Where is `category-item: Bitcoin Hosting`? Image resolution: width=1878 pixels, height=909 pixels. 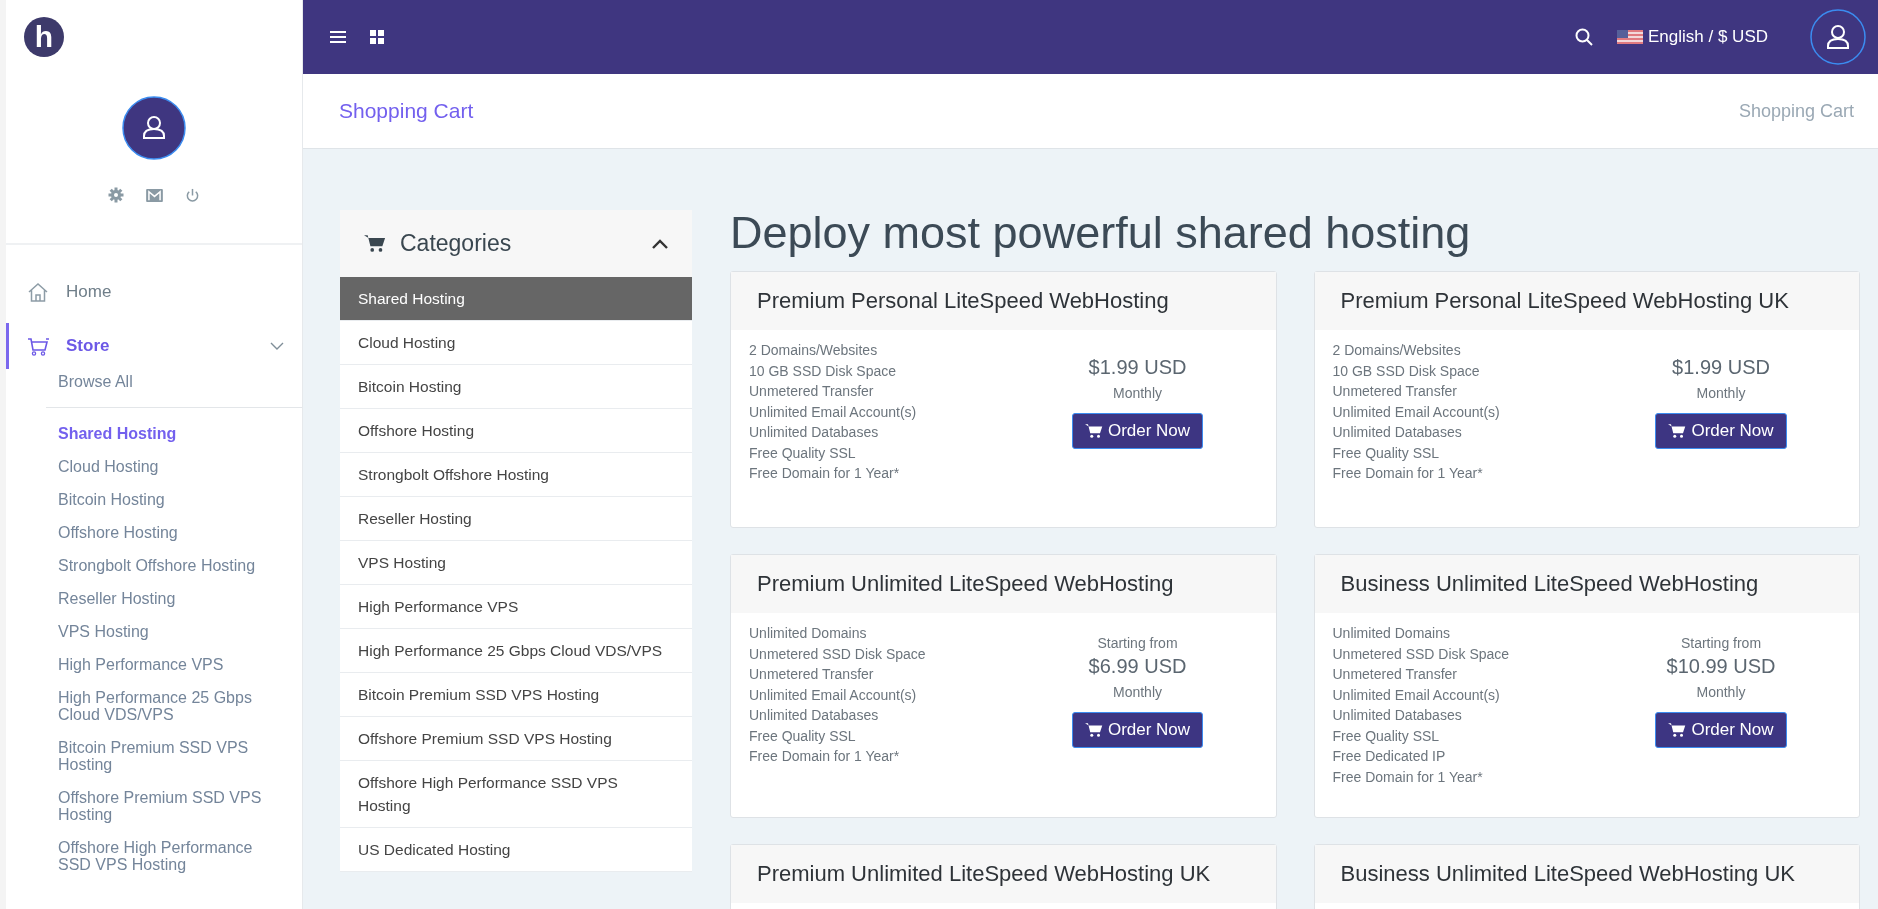 category-item: Bitcoin Hosting is located at coordinates (516, 387).